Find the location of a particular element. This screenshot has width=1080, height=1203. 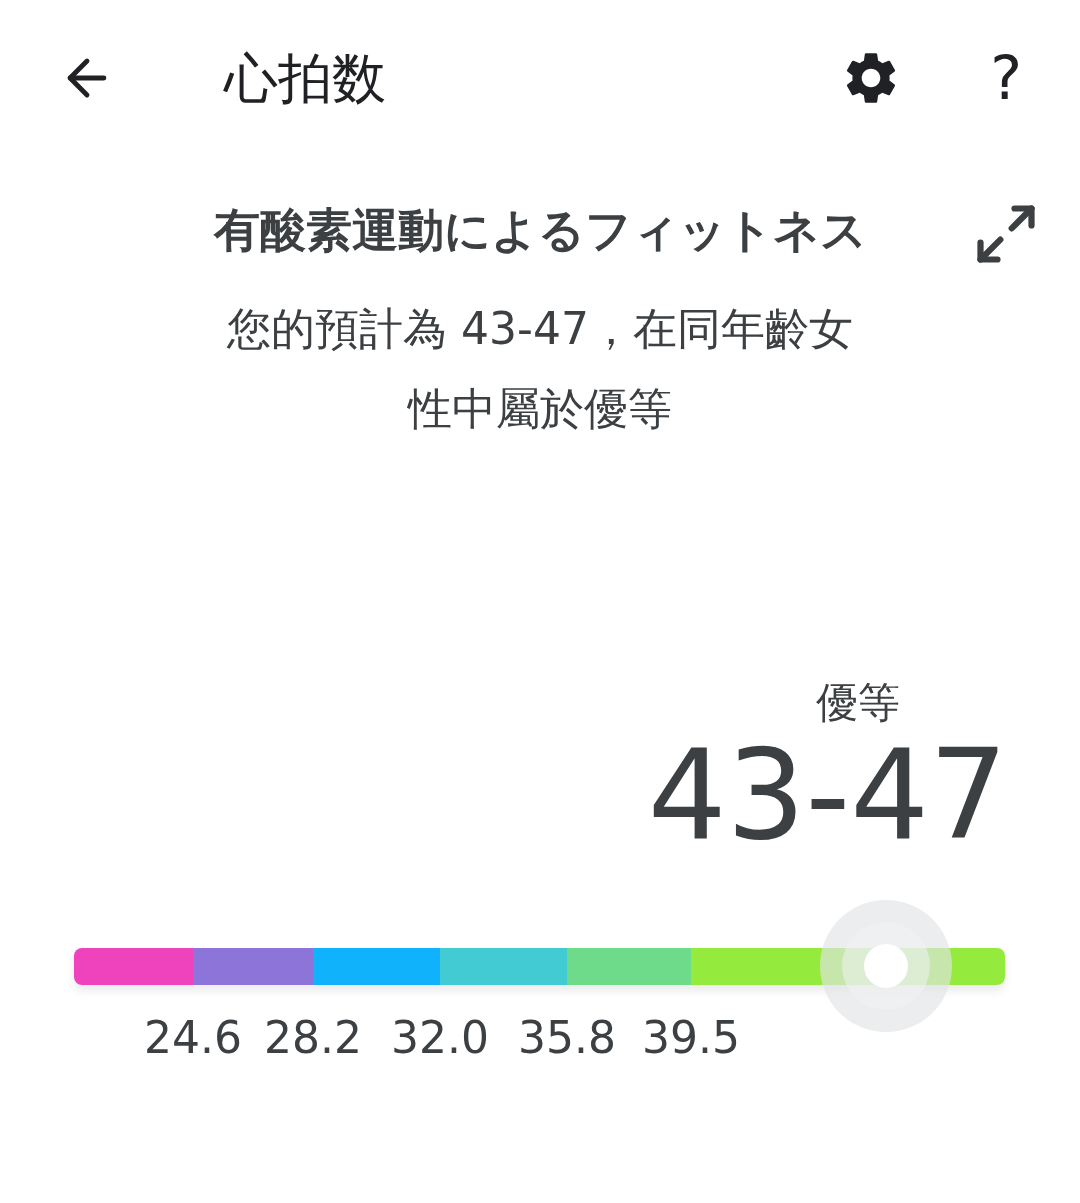

tick-label: 24.6 is located at coordinates (193, 1038).